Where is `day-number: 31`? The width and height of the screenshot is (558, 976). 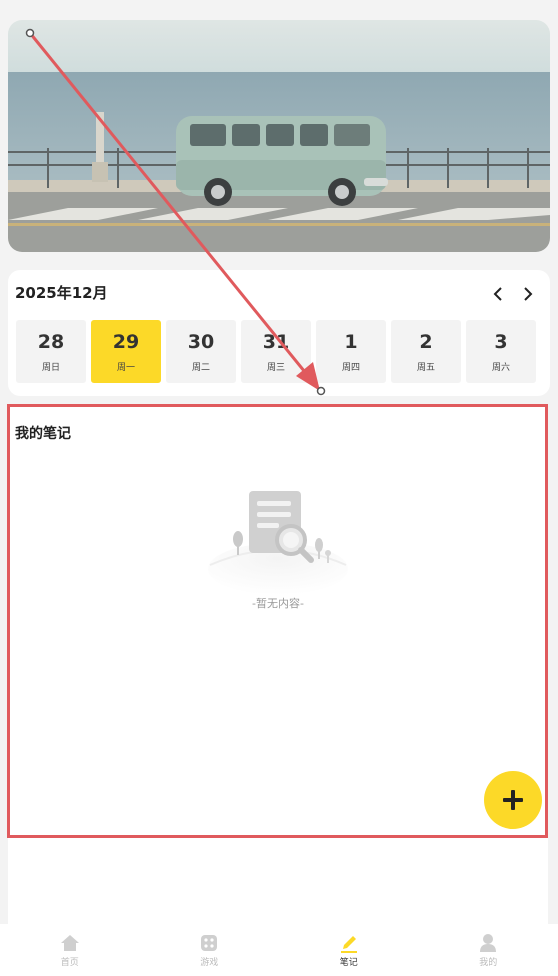
day-number: 31 is located at coordinates (276, 342).